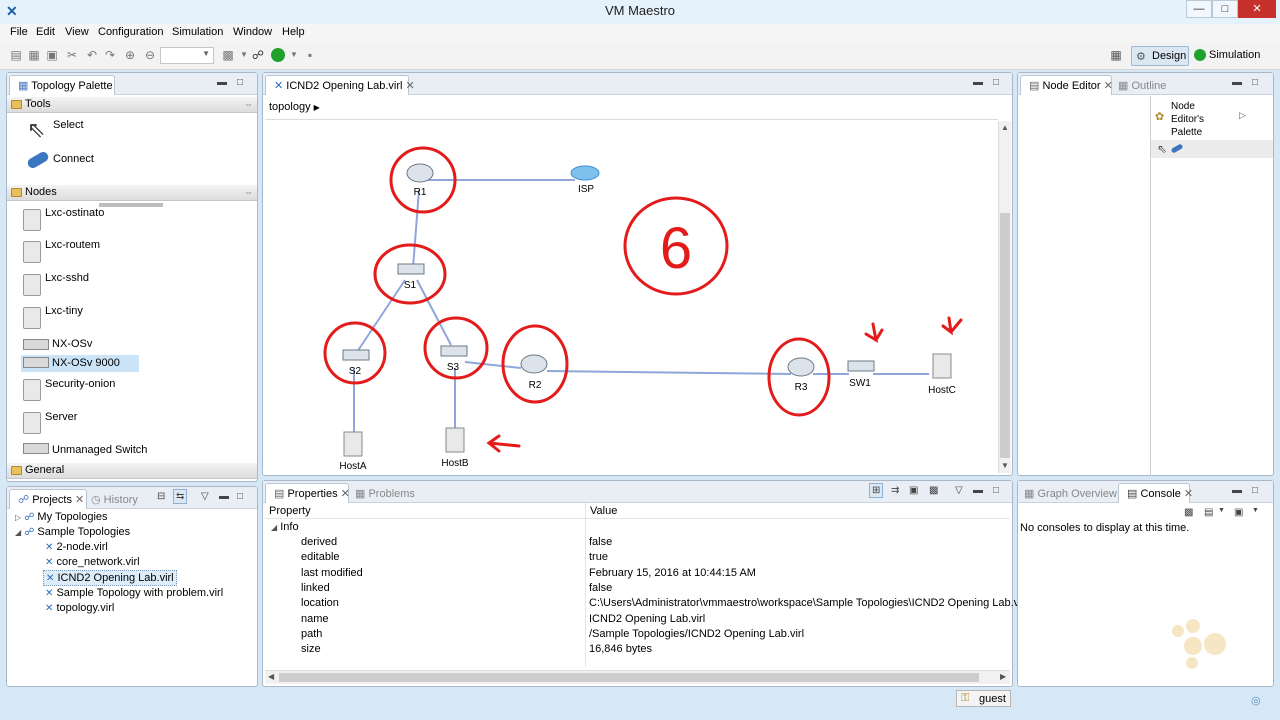  Describe the element at coordinates (1070, 493) in the screenshot. I see `tab-graph-overview: ▦ Graph Overview` at that location.